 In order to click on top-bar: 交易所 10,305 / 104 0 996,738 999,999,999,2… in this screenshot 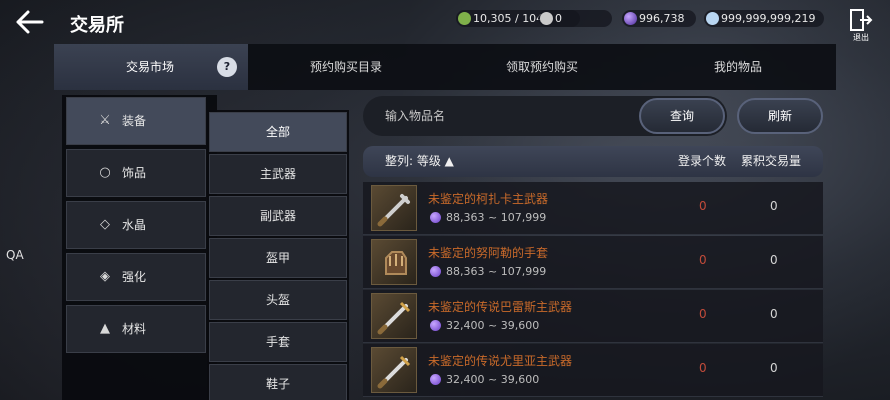, I will do `click(445, 22)`.